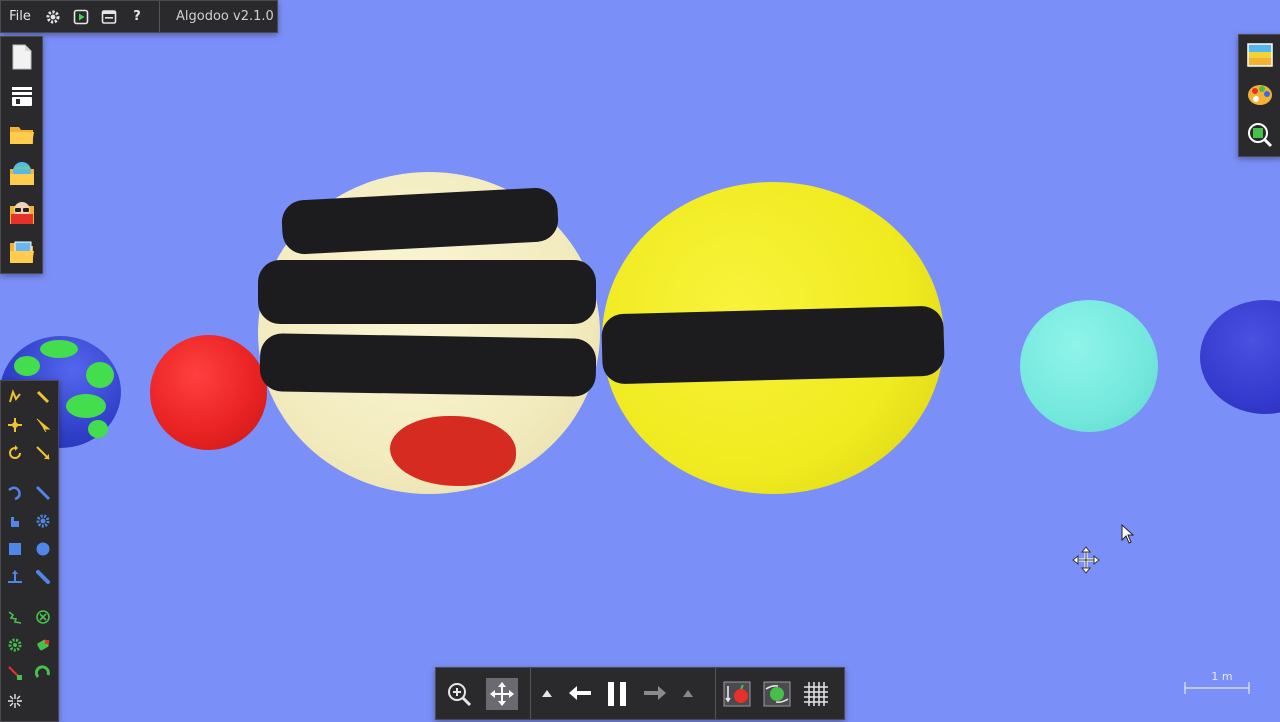 The width and height of the screenshot is (1280, 722). What do you see at coordinates (1240, 357) in the screenshot?
I see `neptune-planet` at bounding box center [1240, 357].